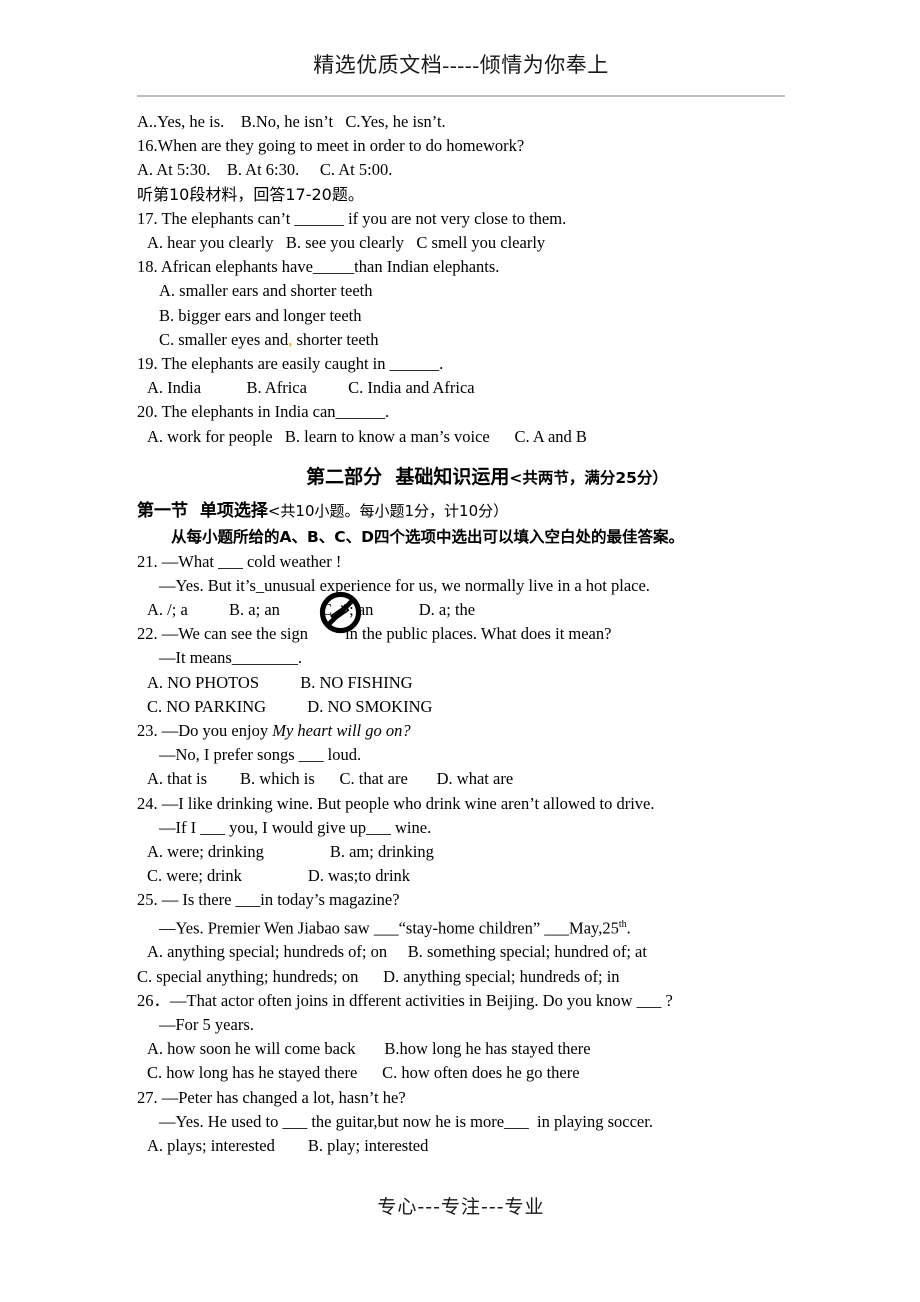 Image resolution: width=920 pixels, height=1302 pixels. Describe the element at coordinates (628, 928) in the screenshot. I see `q25-line2-post: .` at that location.